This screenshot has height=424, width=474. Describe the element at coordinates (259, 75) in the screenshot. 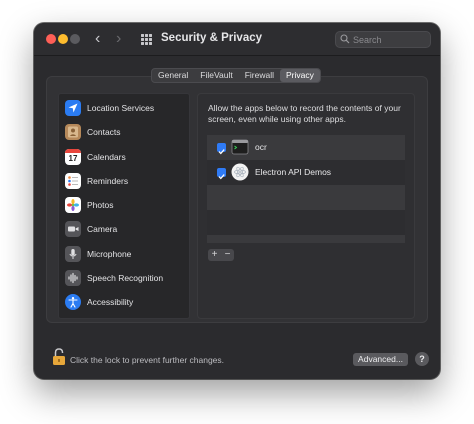

I see `tab-firewall: Firewall` at that location.